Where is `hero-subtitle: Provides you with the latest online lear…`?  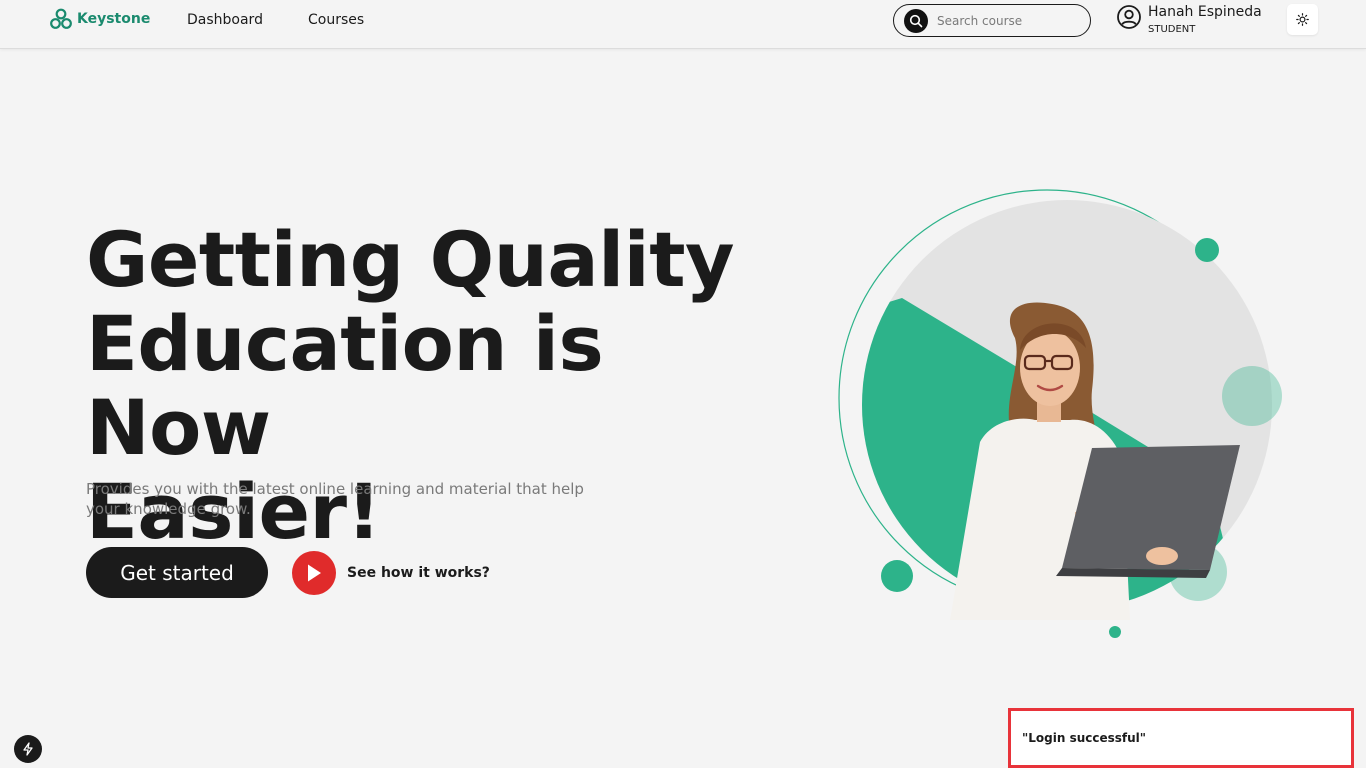
hero-subtitle: Provides you with the latest online lear… is located at coordinates (335, 499).